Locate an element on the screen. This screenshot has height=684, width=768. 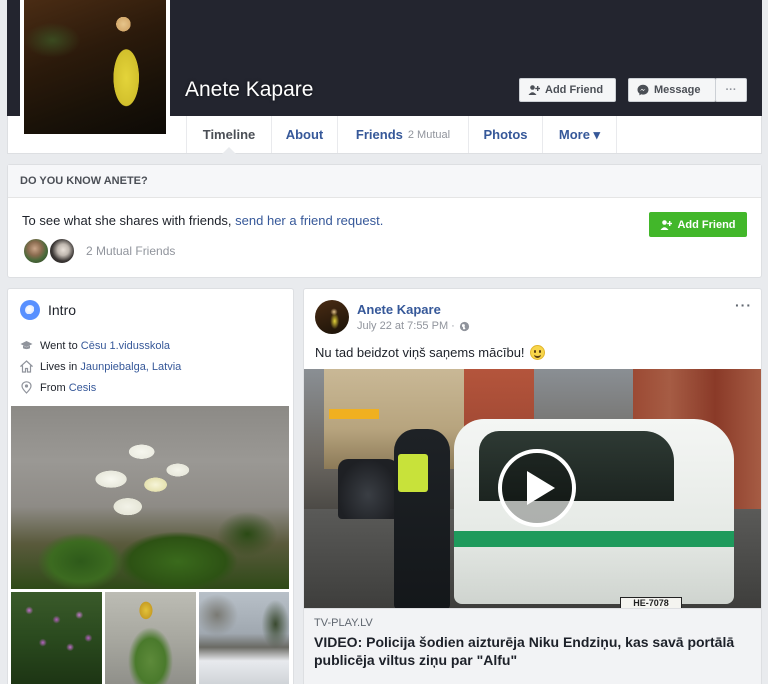
tab-about: About is located at coordinates (304, 134).